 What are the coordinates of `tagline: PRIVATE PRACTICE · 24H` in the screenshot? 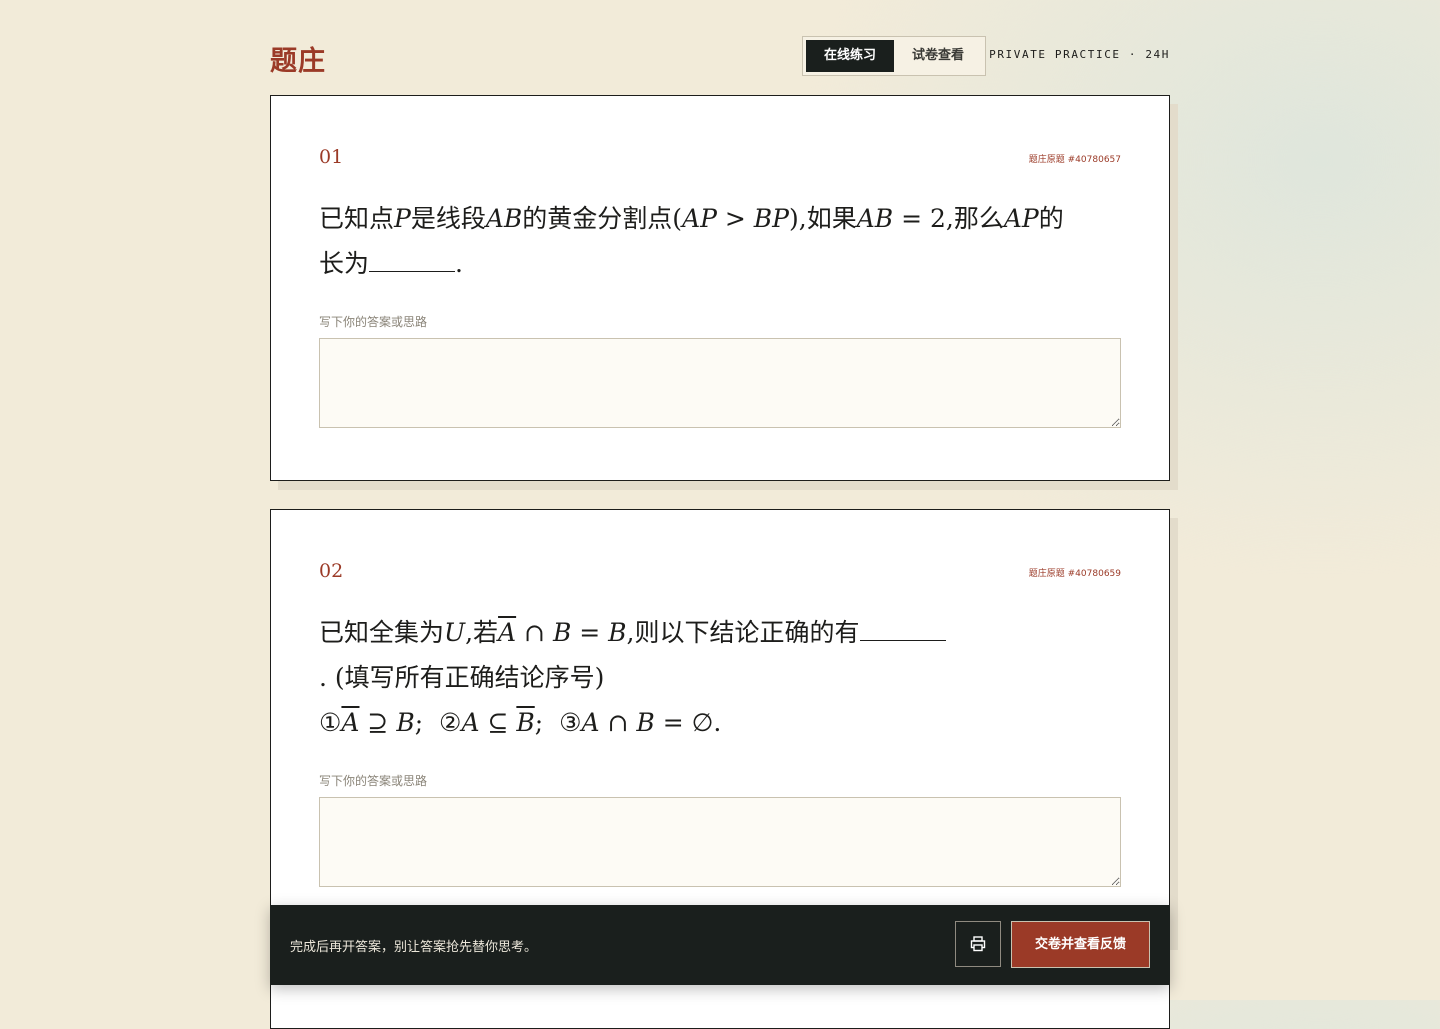 It's located at (1079, 54).